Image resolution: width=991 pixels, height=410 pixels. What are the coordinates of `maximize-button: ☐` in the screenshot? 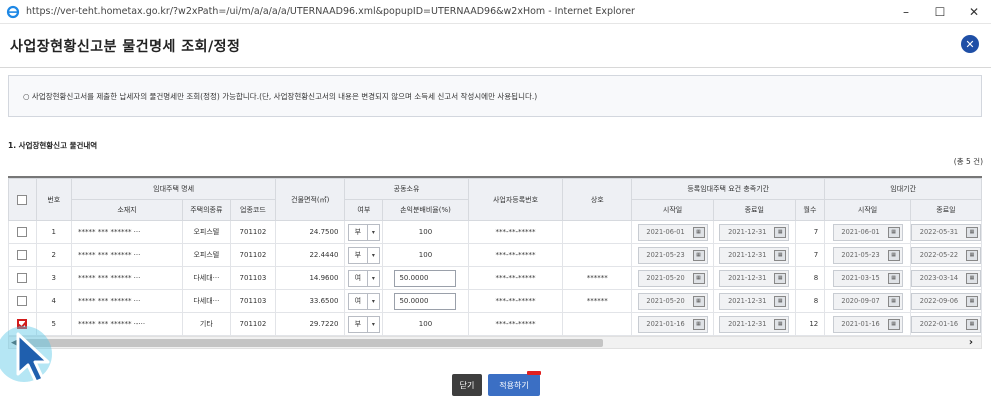 It's located at (940, 12).